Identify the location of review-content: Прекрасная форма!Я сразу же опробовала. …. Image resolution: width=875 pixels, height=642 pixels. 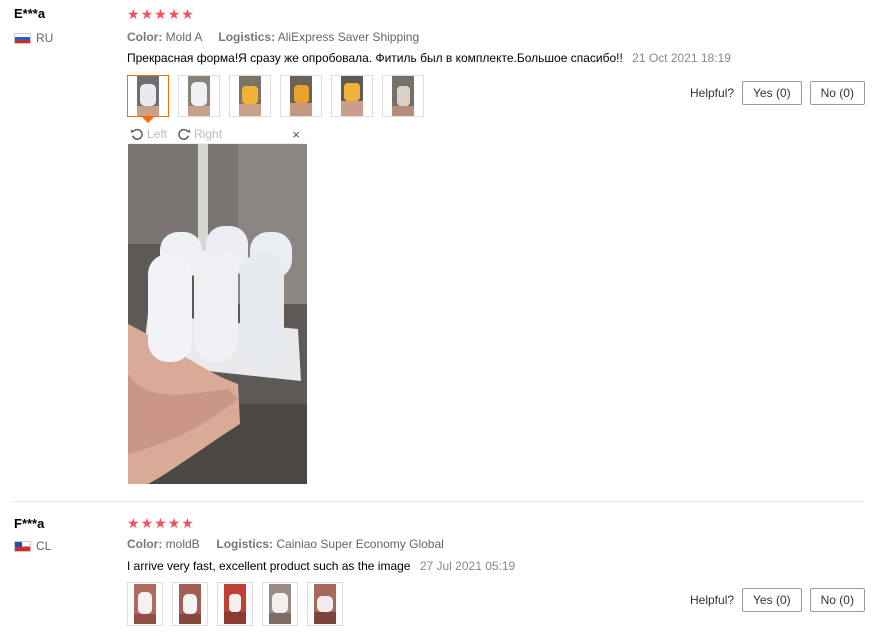
(429, 58).